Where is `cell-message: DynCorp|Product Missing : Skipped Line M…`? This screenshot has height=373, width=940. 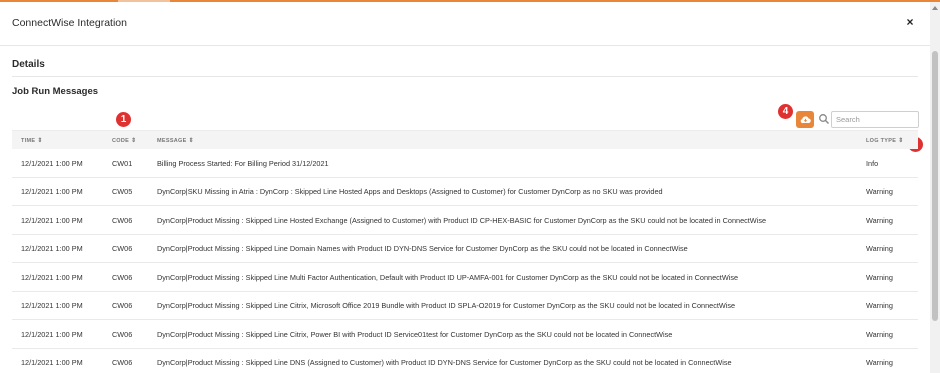
cell-message: DynCorp|Product Missing : Skipped Line M… is located at coordinates (448, 277).